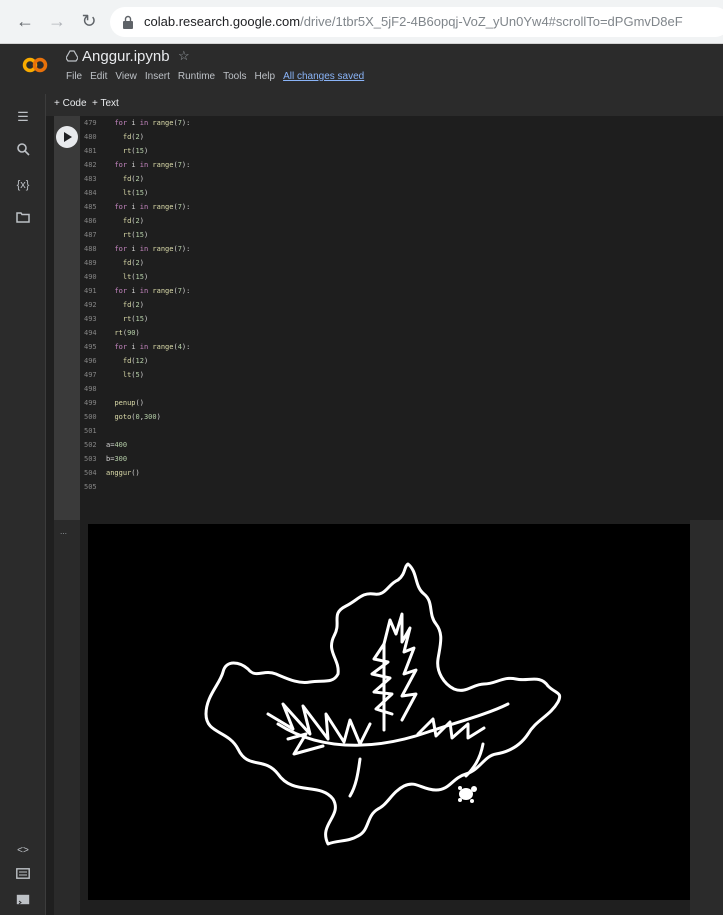  I want to click on colab-logo-icon, so click(35, 65).